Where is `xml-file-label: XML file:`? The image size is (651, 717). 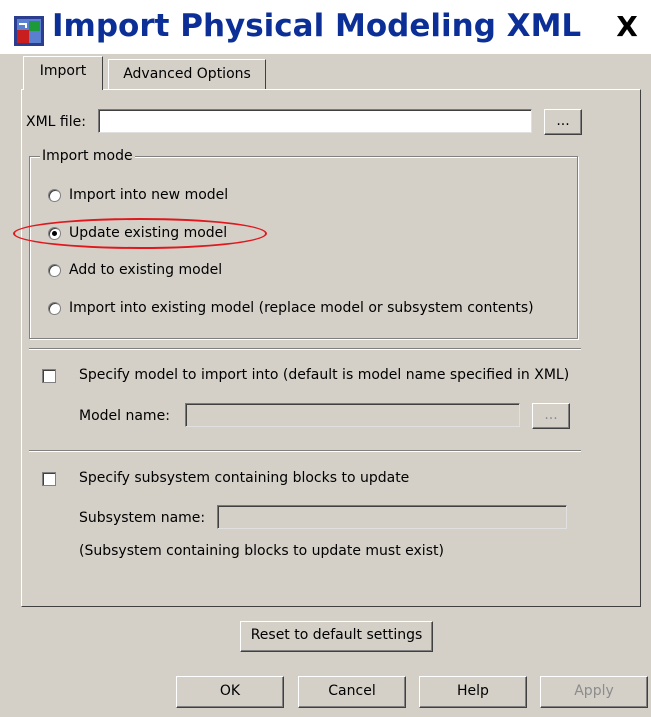 xml-file-label: XML file: is located at coordinates (56, 122).